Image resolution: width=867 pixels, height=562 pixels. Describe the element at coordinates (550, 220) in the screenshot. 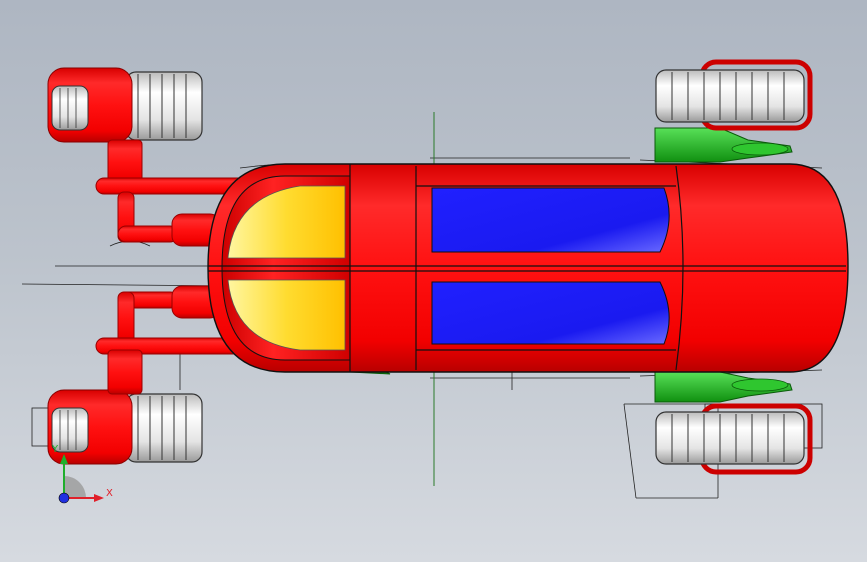

I see `window-top` at that location.